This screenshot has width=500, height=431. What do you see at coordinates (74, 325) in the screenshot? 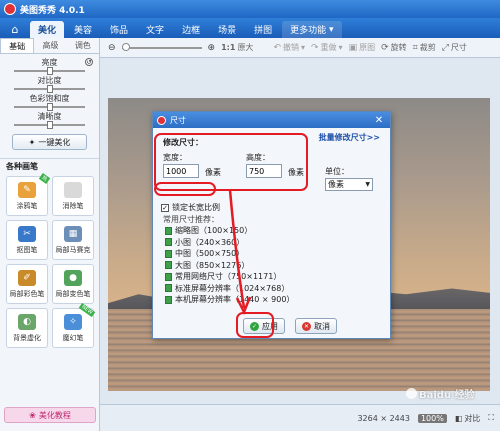
I see `tool-magic-pen: NEW ✧ 魔幻笔` at bounding box center [74, 325].